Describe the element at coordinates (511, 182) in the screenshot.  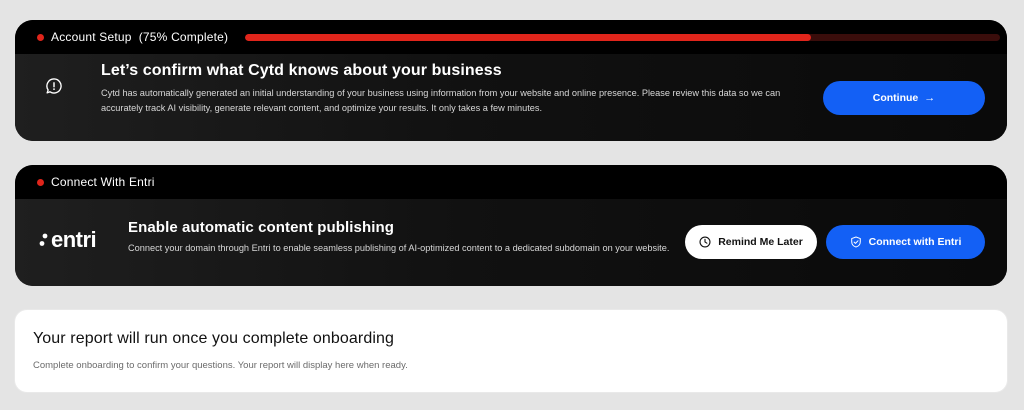
I see `connect-entri-header: Connect With Entri` at that location.